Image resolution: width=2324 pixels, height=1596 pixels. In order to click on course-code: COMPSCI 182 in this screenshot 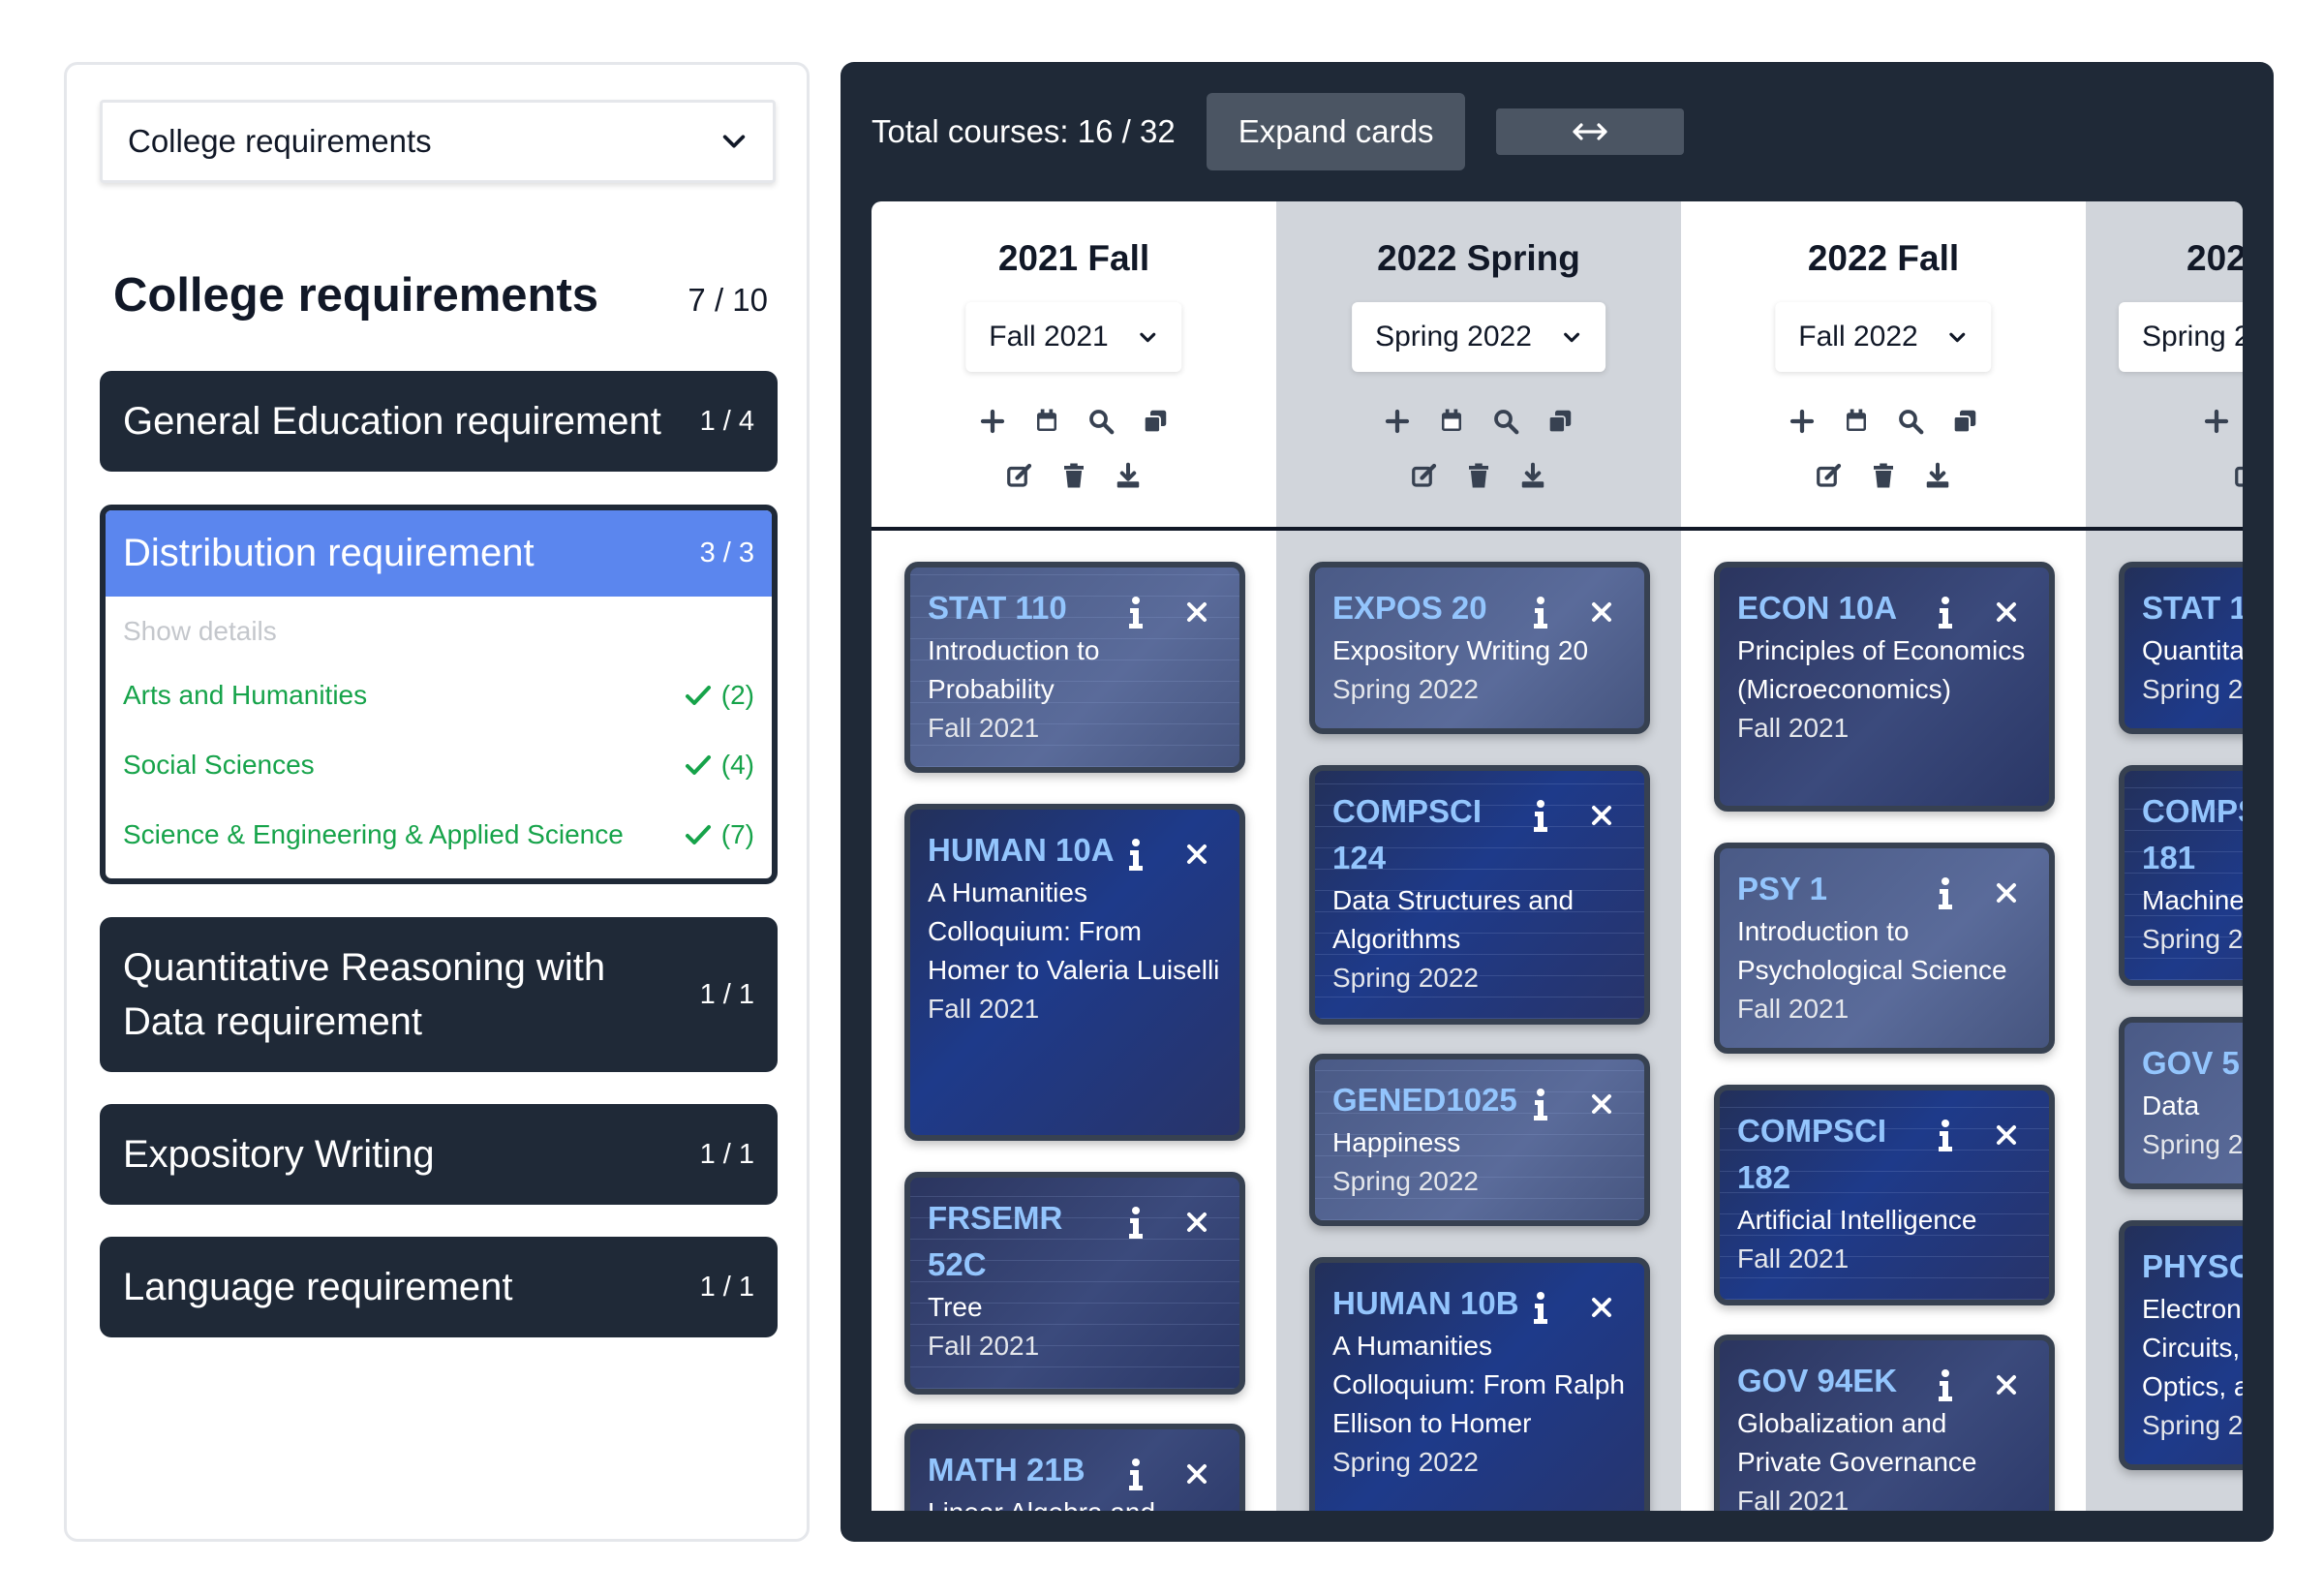, I will do `click(1812, 1154)`.